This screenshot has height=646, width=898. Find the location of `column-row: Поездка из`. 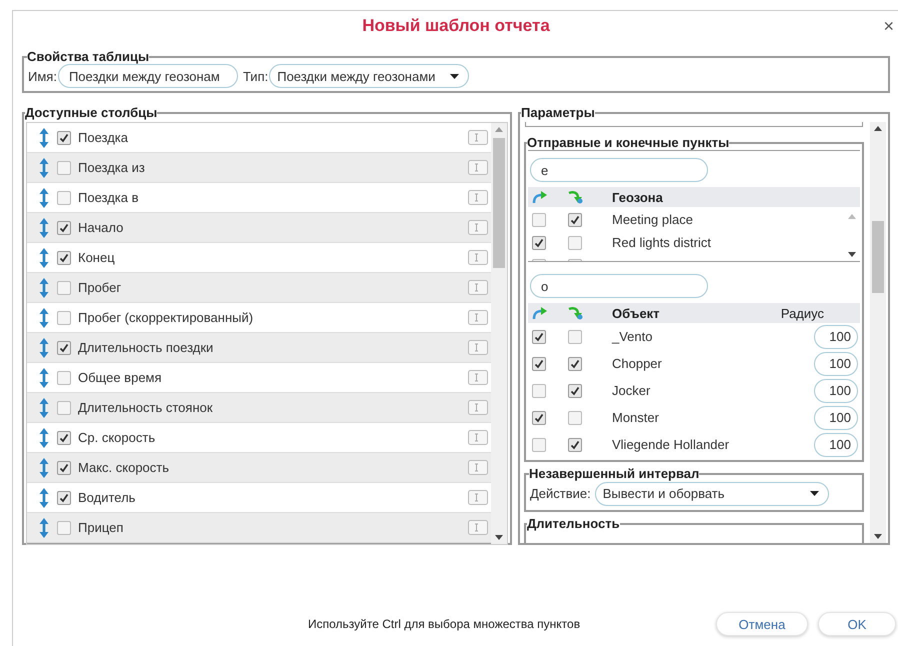

column-row: Поездка из is located at coordinates (259, 168).